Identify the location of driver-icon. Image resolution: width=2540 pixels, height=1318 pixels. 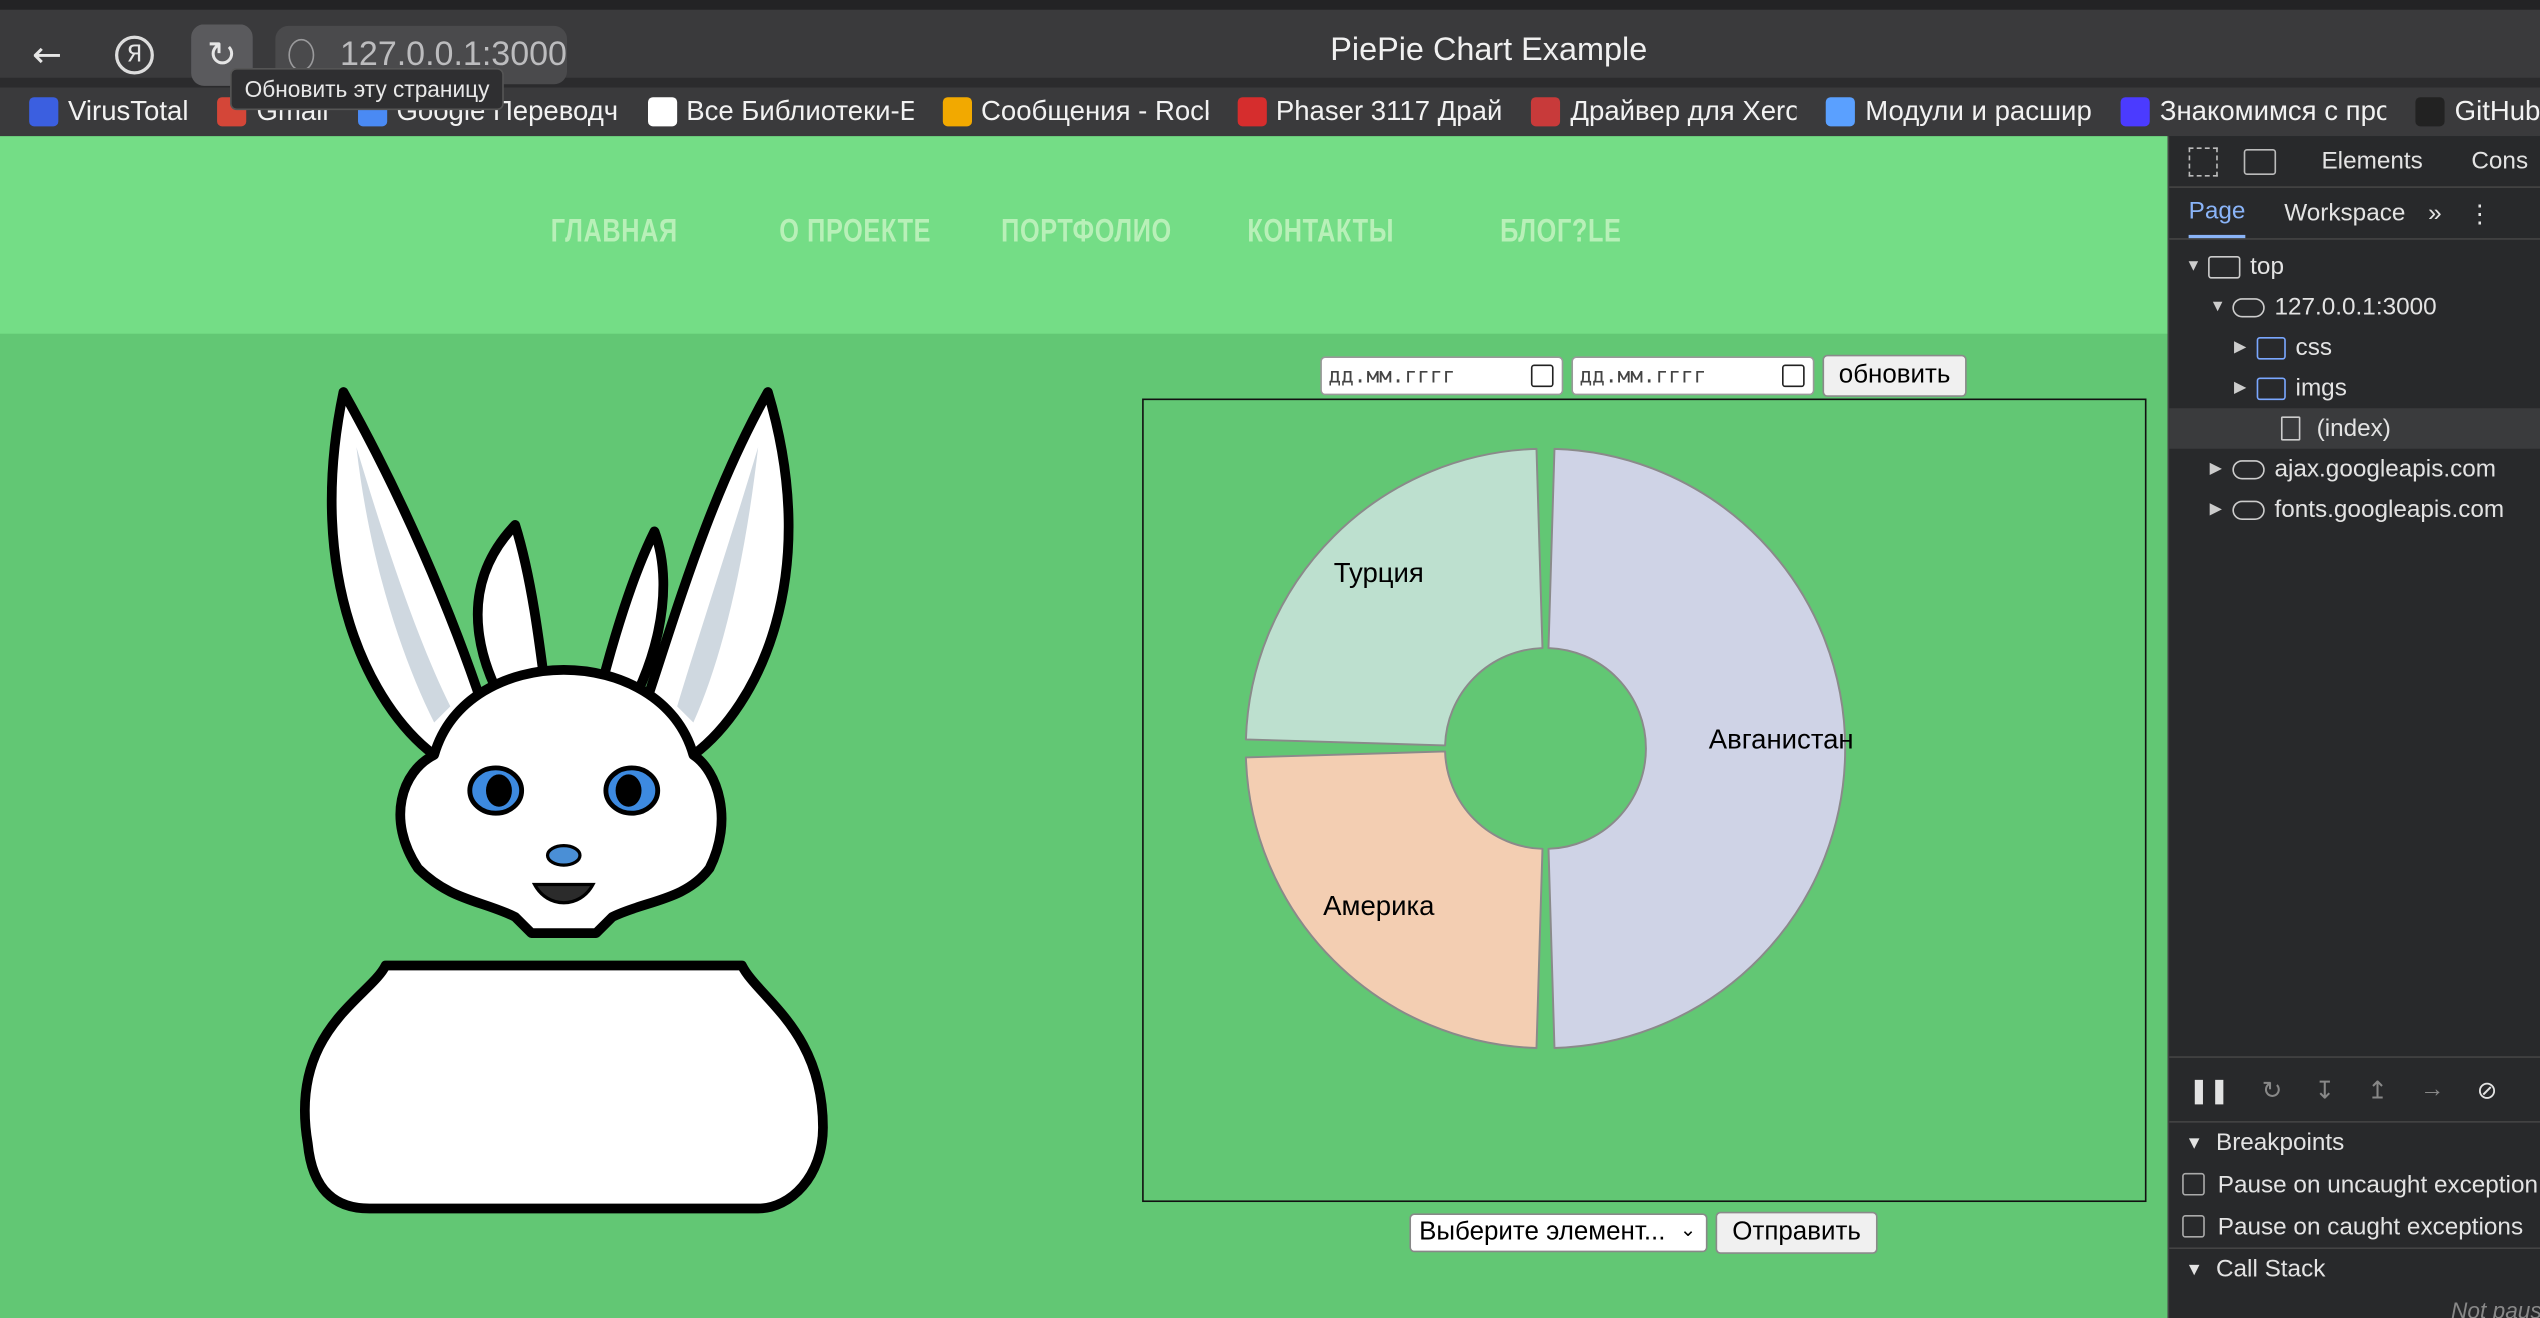
(1546, 112).